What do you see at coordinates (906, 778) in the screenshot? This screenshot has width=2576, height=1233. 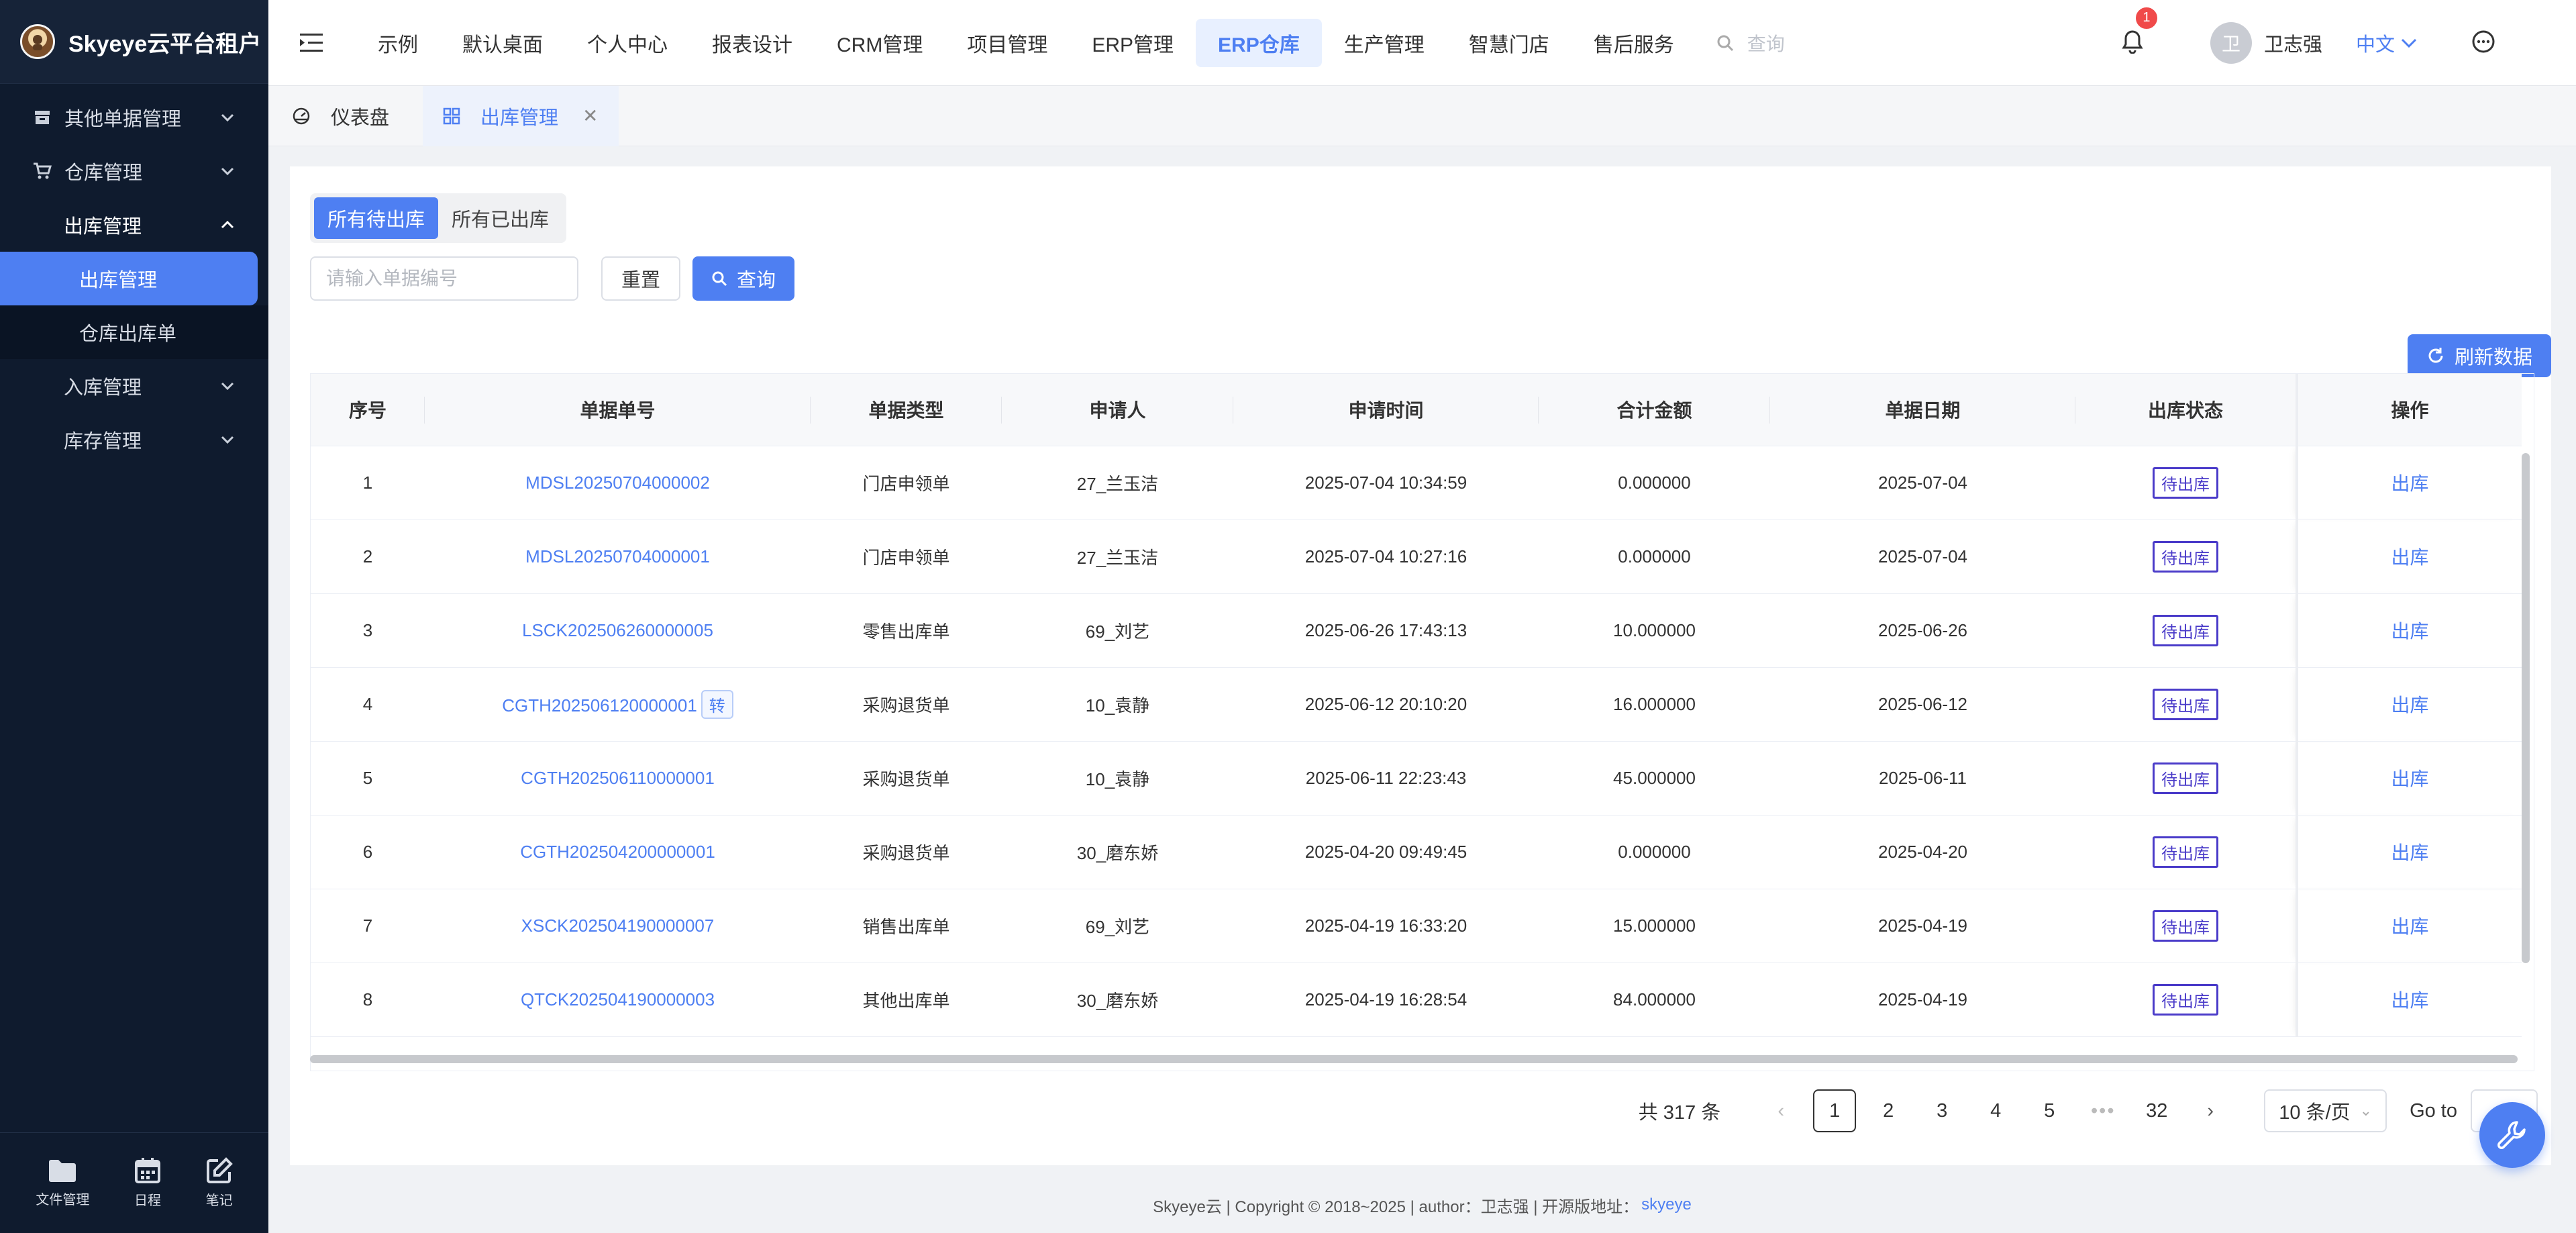 I see `cell-type: 采购退货单` at bounding box center [906, 778].